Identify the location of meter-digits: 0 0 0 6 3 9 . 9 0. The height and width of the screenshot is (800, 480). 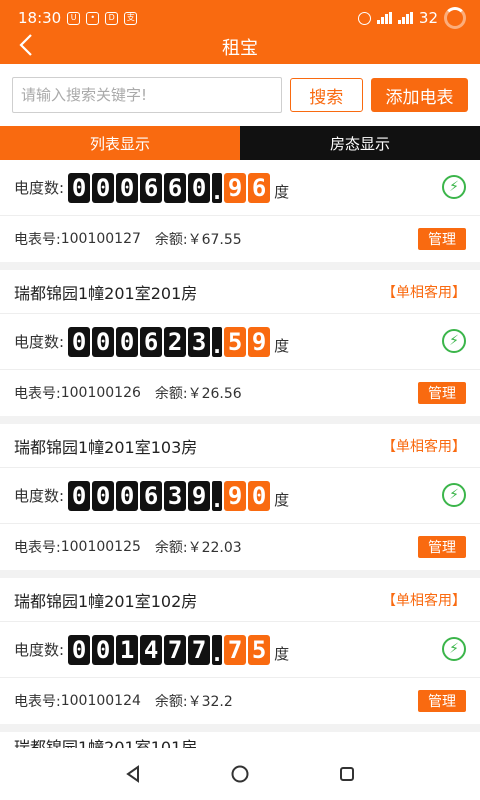
(169, 495).